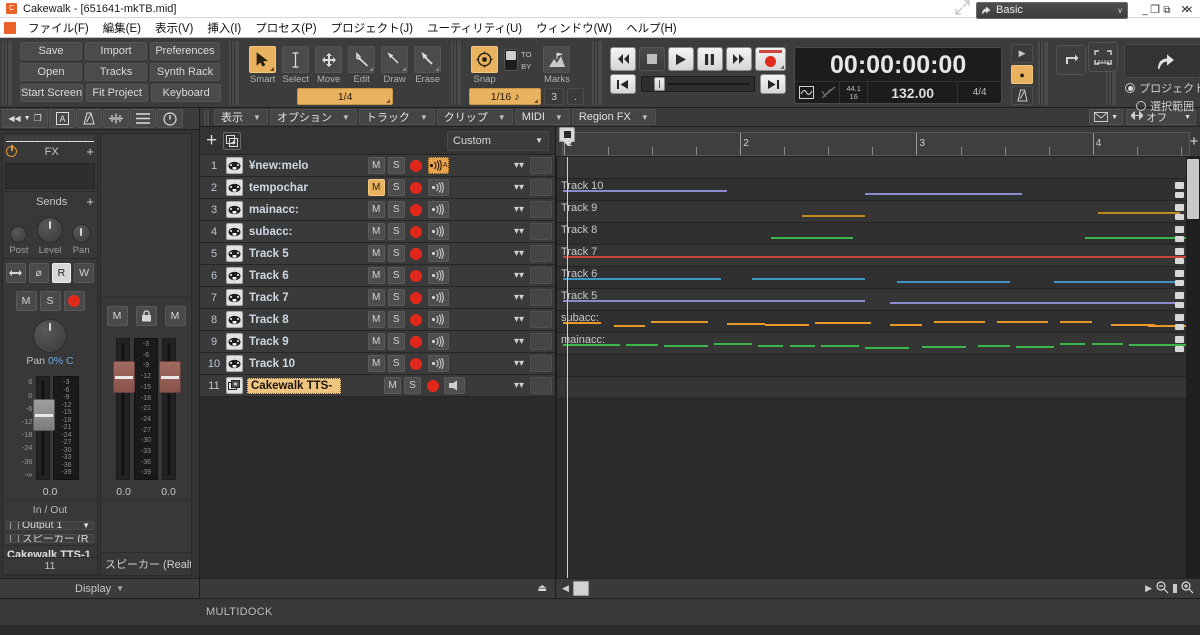 The height and width of the screenshot is (635, 1200). What do you see at coordinates (207, 117) in the screenshot?
I see `track-view-grip` at bounding box center [207, 117].